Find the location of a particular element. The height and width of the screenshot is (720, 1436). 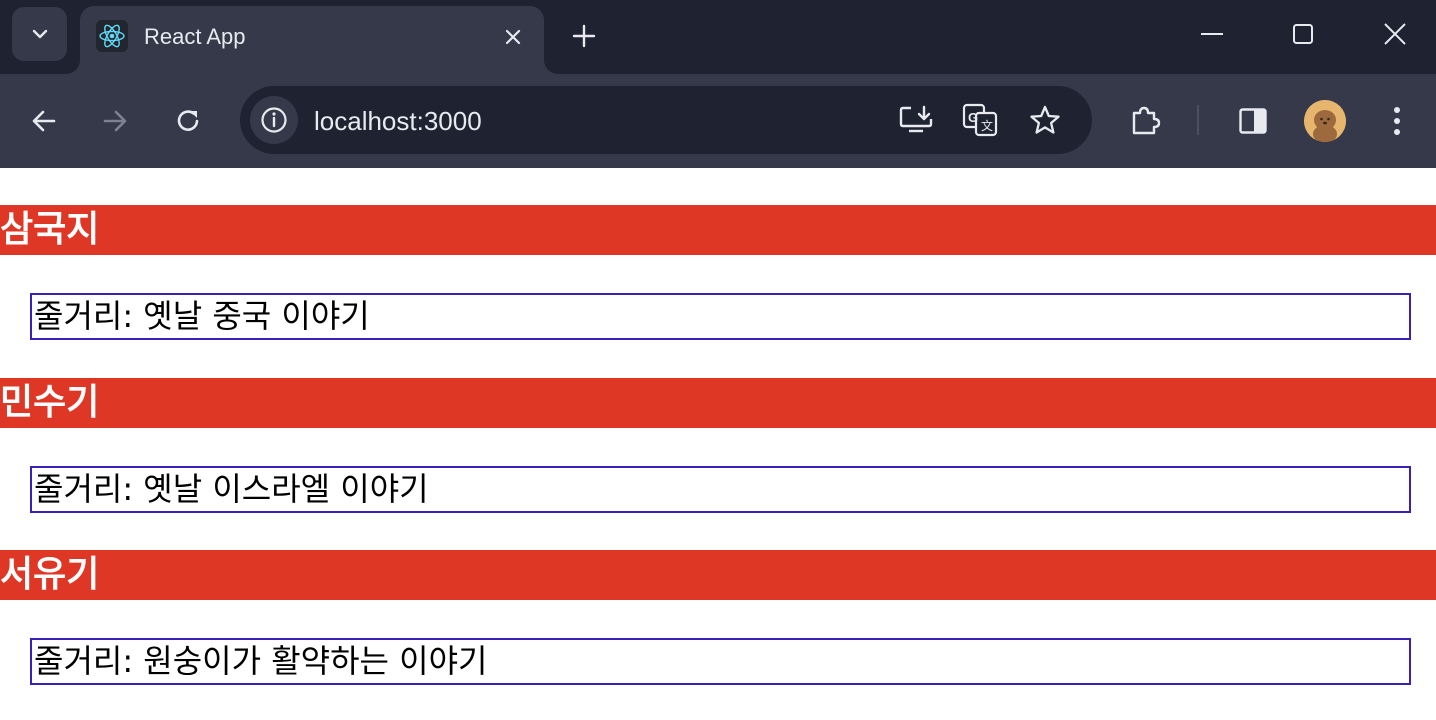

forward-button is located at coordinates (115, 121).